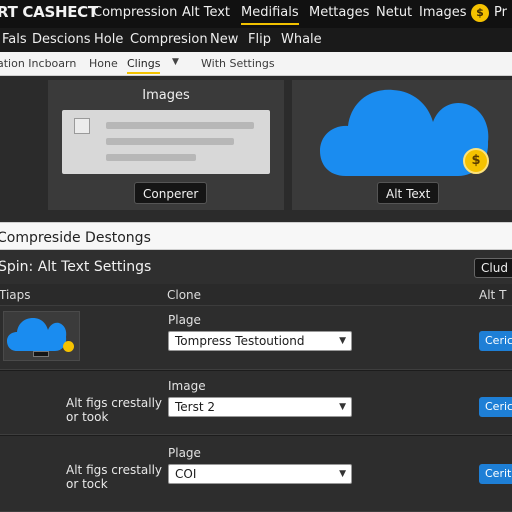 This screenshot has height=512, width=512. Describe the element at coordinates (49, 12) in the screenshot. I see `app-brand: RT CASHECT` at that location.